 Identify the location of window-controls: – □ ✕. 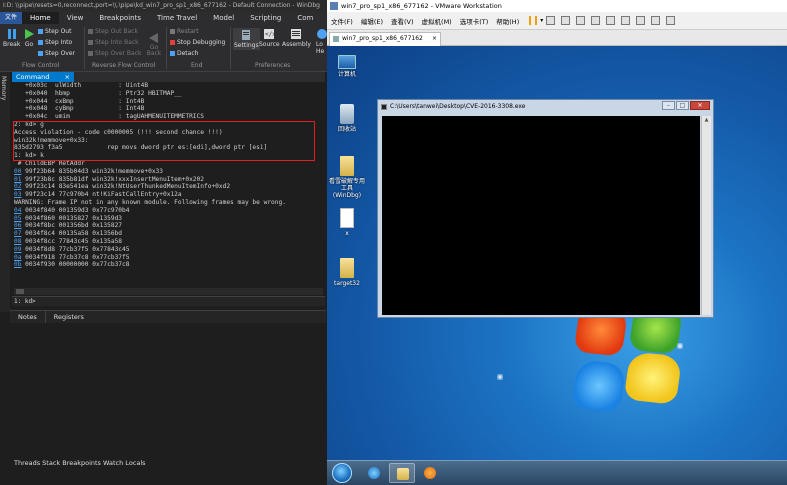
(686, 105).